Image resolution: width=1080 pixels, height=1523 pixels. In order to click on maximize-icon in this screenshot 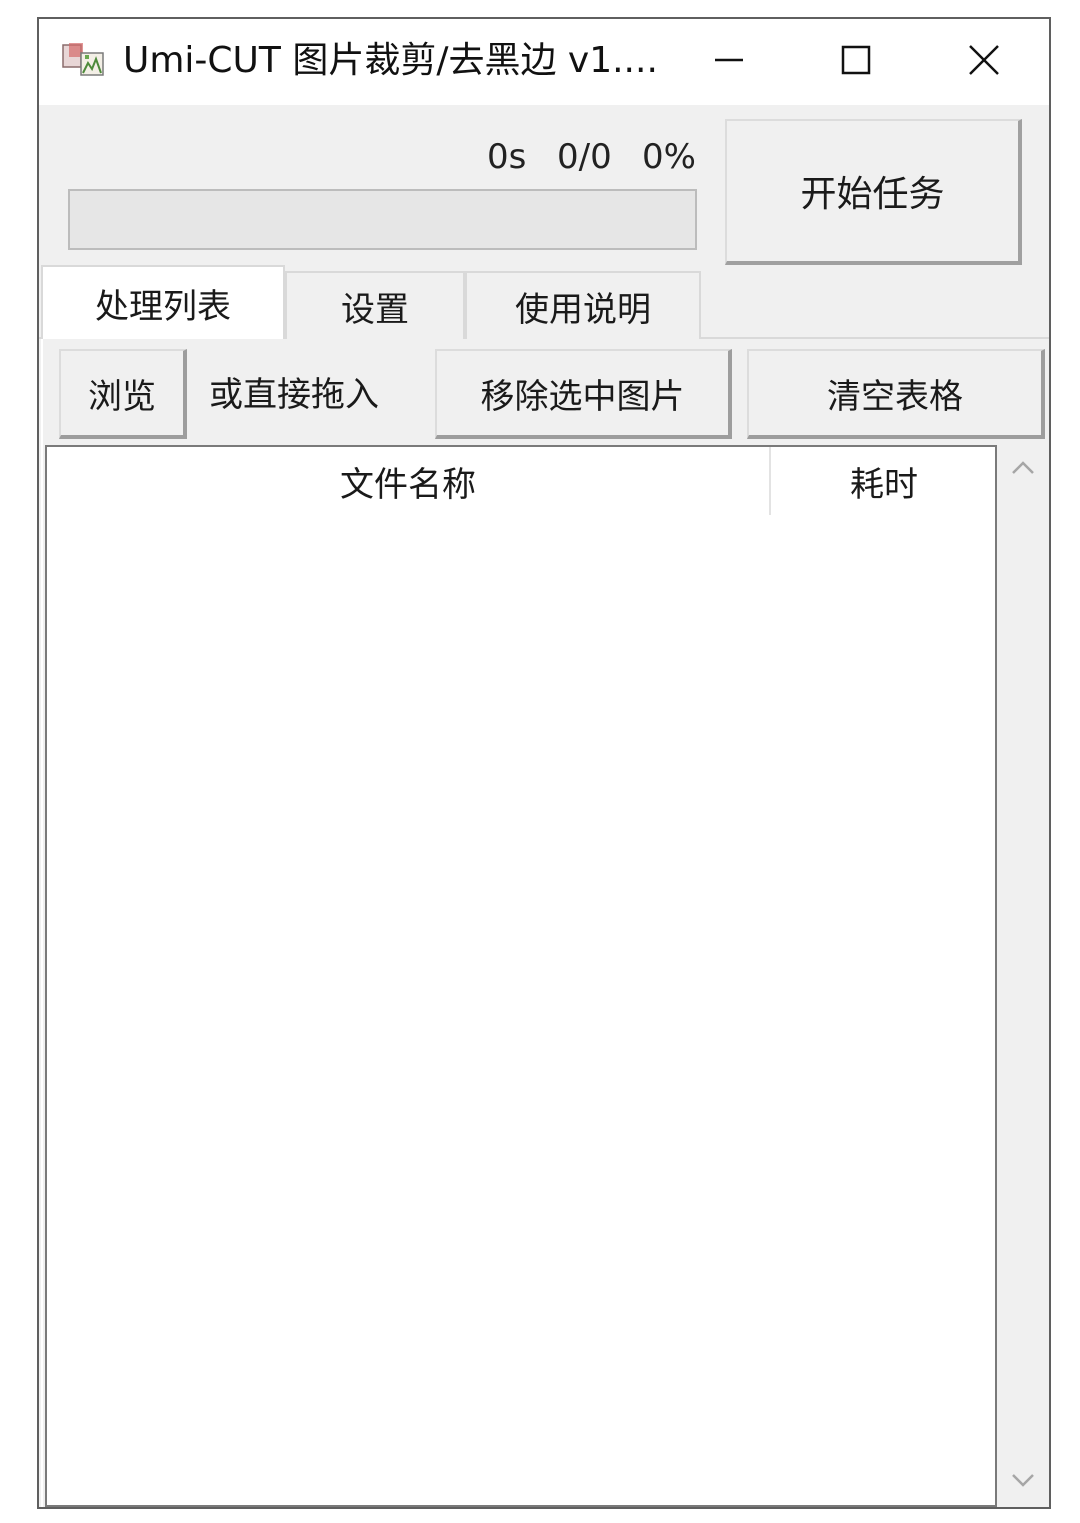, I will do `click(856, 62)`.